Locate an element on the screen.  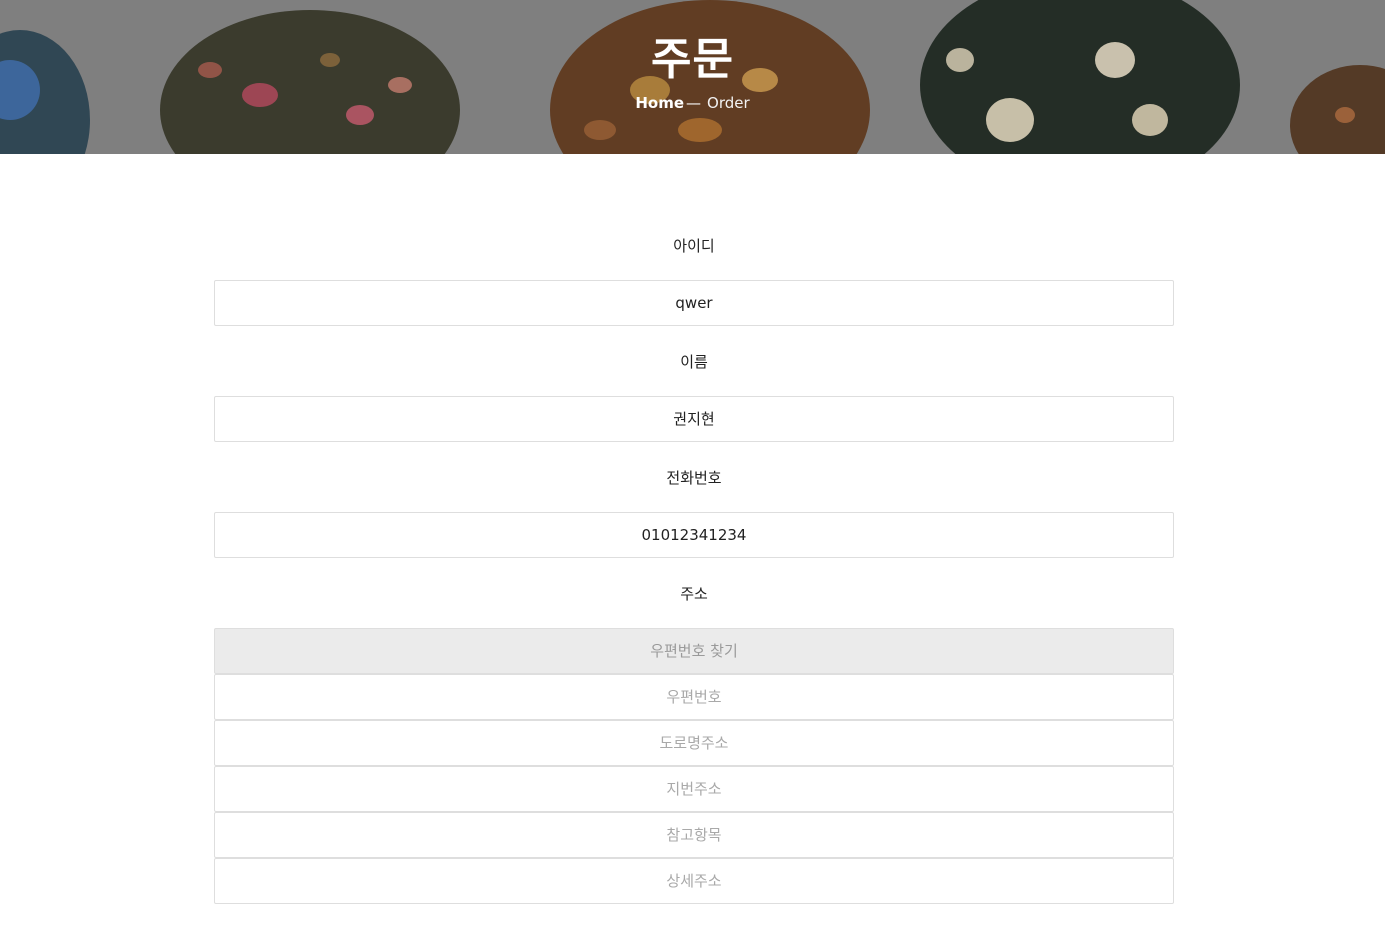
breadcrumb-current: Order is located at coordinates (728, 103).